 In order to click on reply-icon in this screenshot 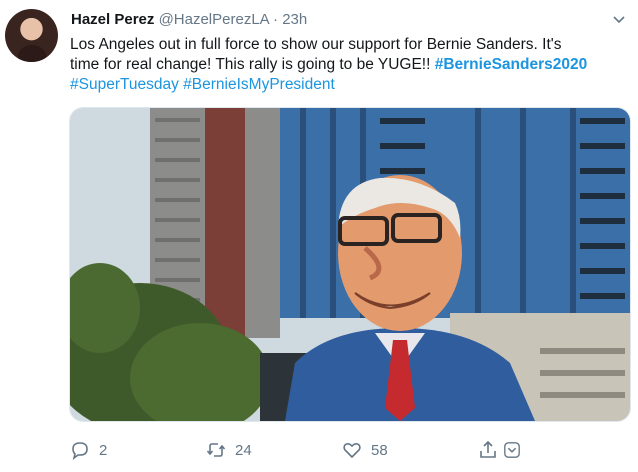, I will do `click(80, 451)`.